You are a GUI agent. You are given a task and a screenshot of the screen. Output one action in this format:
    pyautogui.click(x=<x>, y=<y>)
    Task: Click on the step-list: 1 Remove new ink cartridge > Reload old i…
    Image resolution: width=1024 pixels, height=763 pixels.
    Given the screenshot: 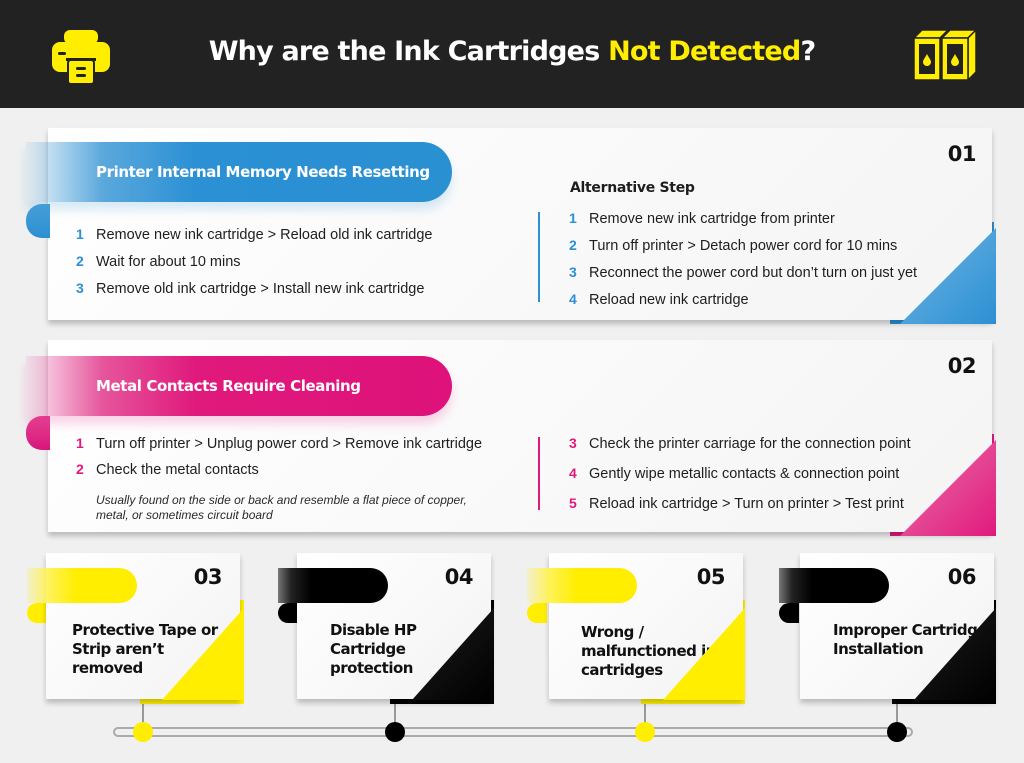 What is the action you would take?
    pyautogui.click(x=254, y=266)
    